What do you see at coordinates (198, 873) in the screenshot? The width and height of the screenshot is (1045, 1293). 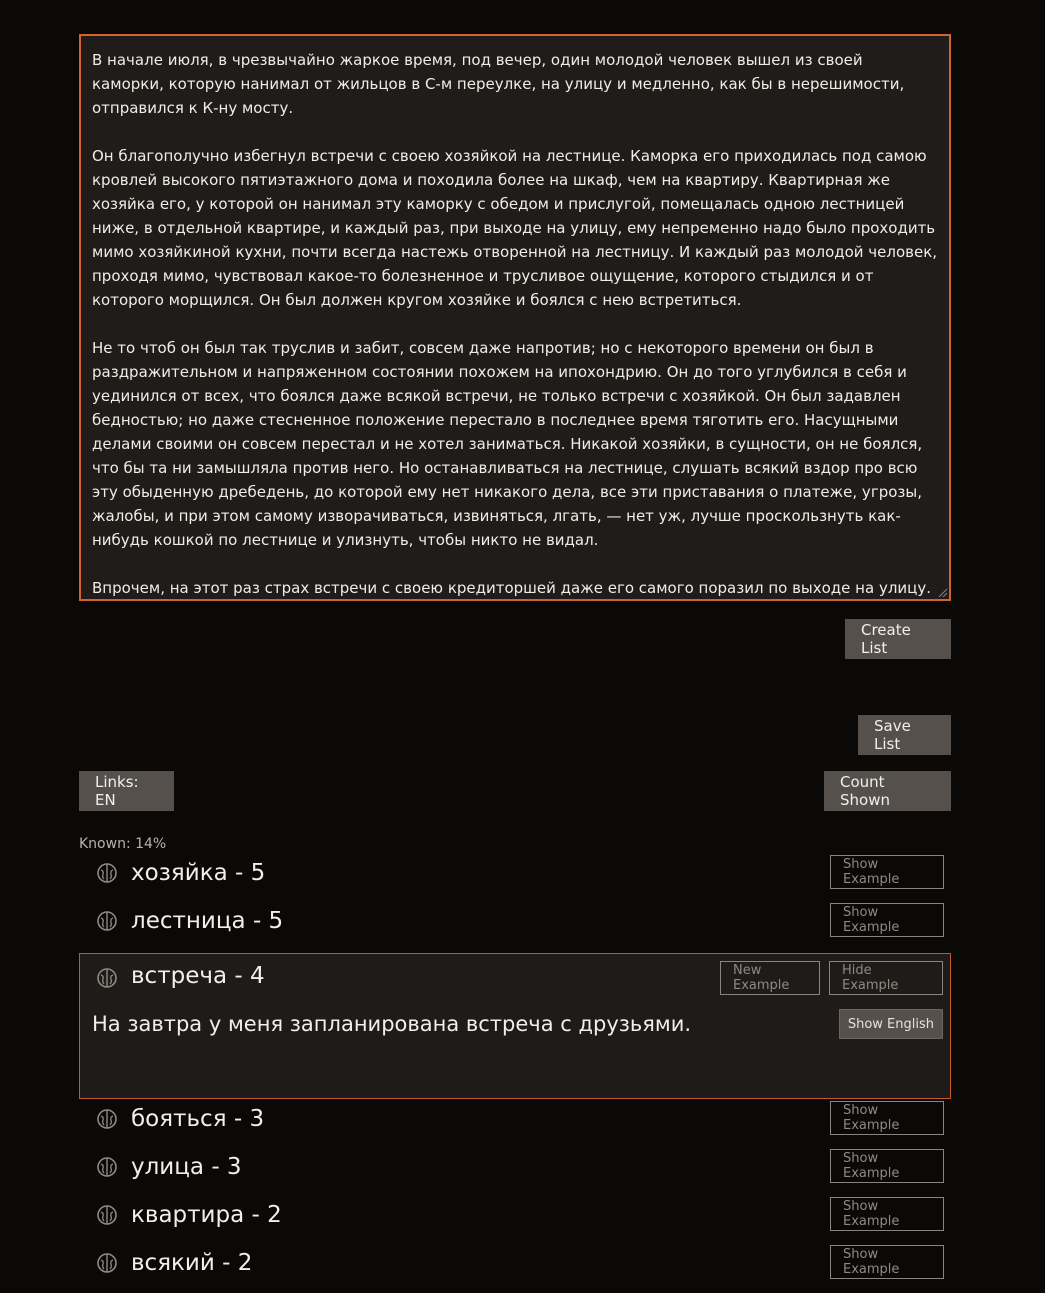 I see `word-label: хозяйка - 5` at bounding box center [198, 873].